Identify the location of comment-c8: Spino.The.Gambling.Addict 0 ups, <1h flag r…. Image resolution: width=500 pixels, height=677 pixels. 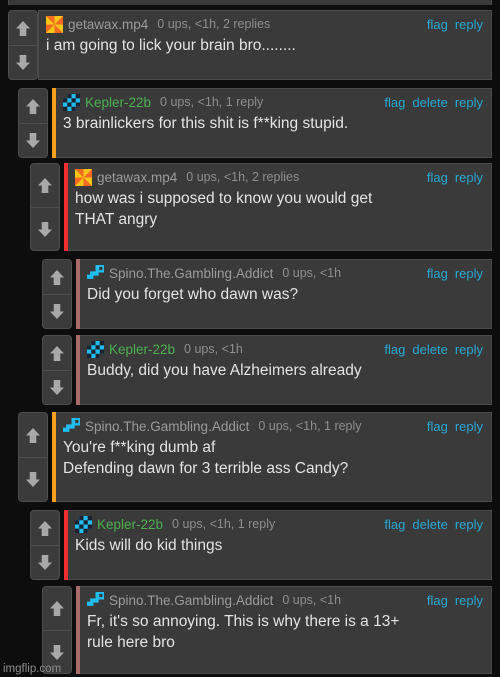
(267, 630).